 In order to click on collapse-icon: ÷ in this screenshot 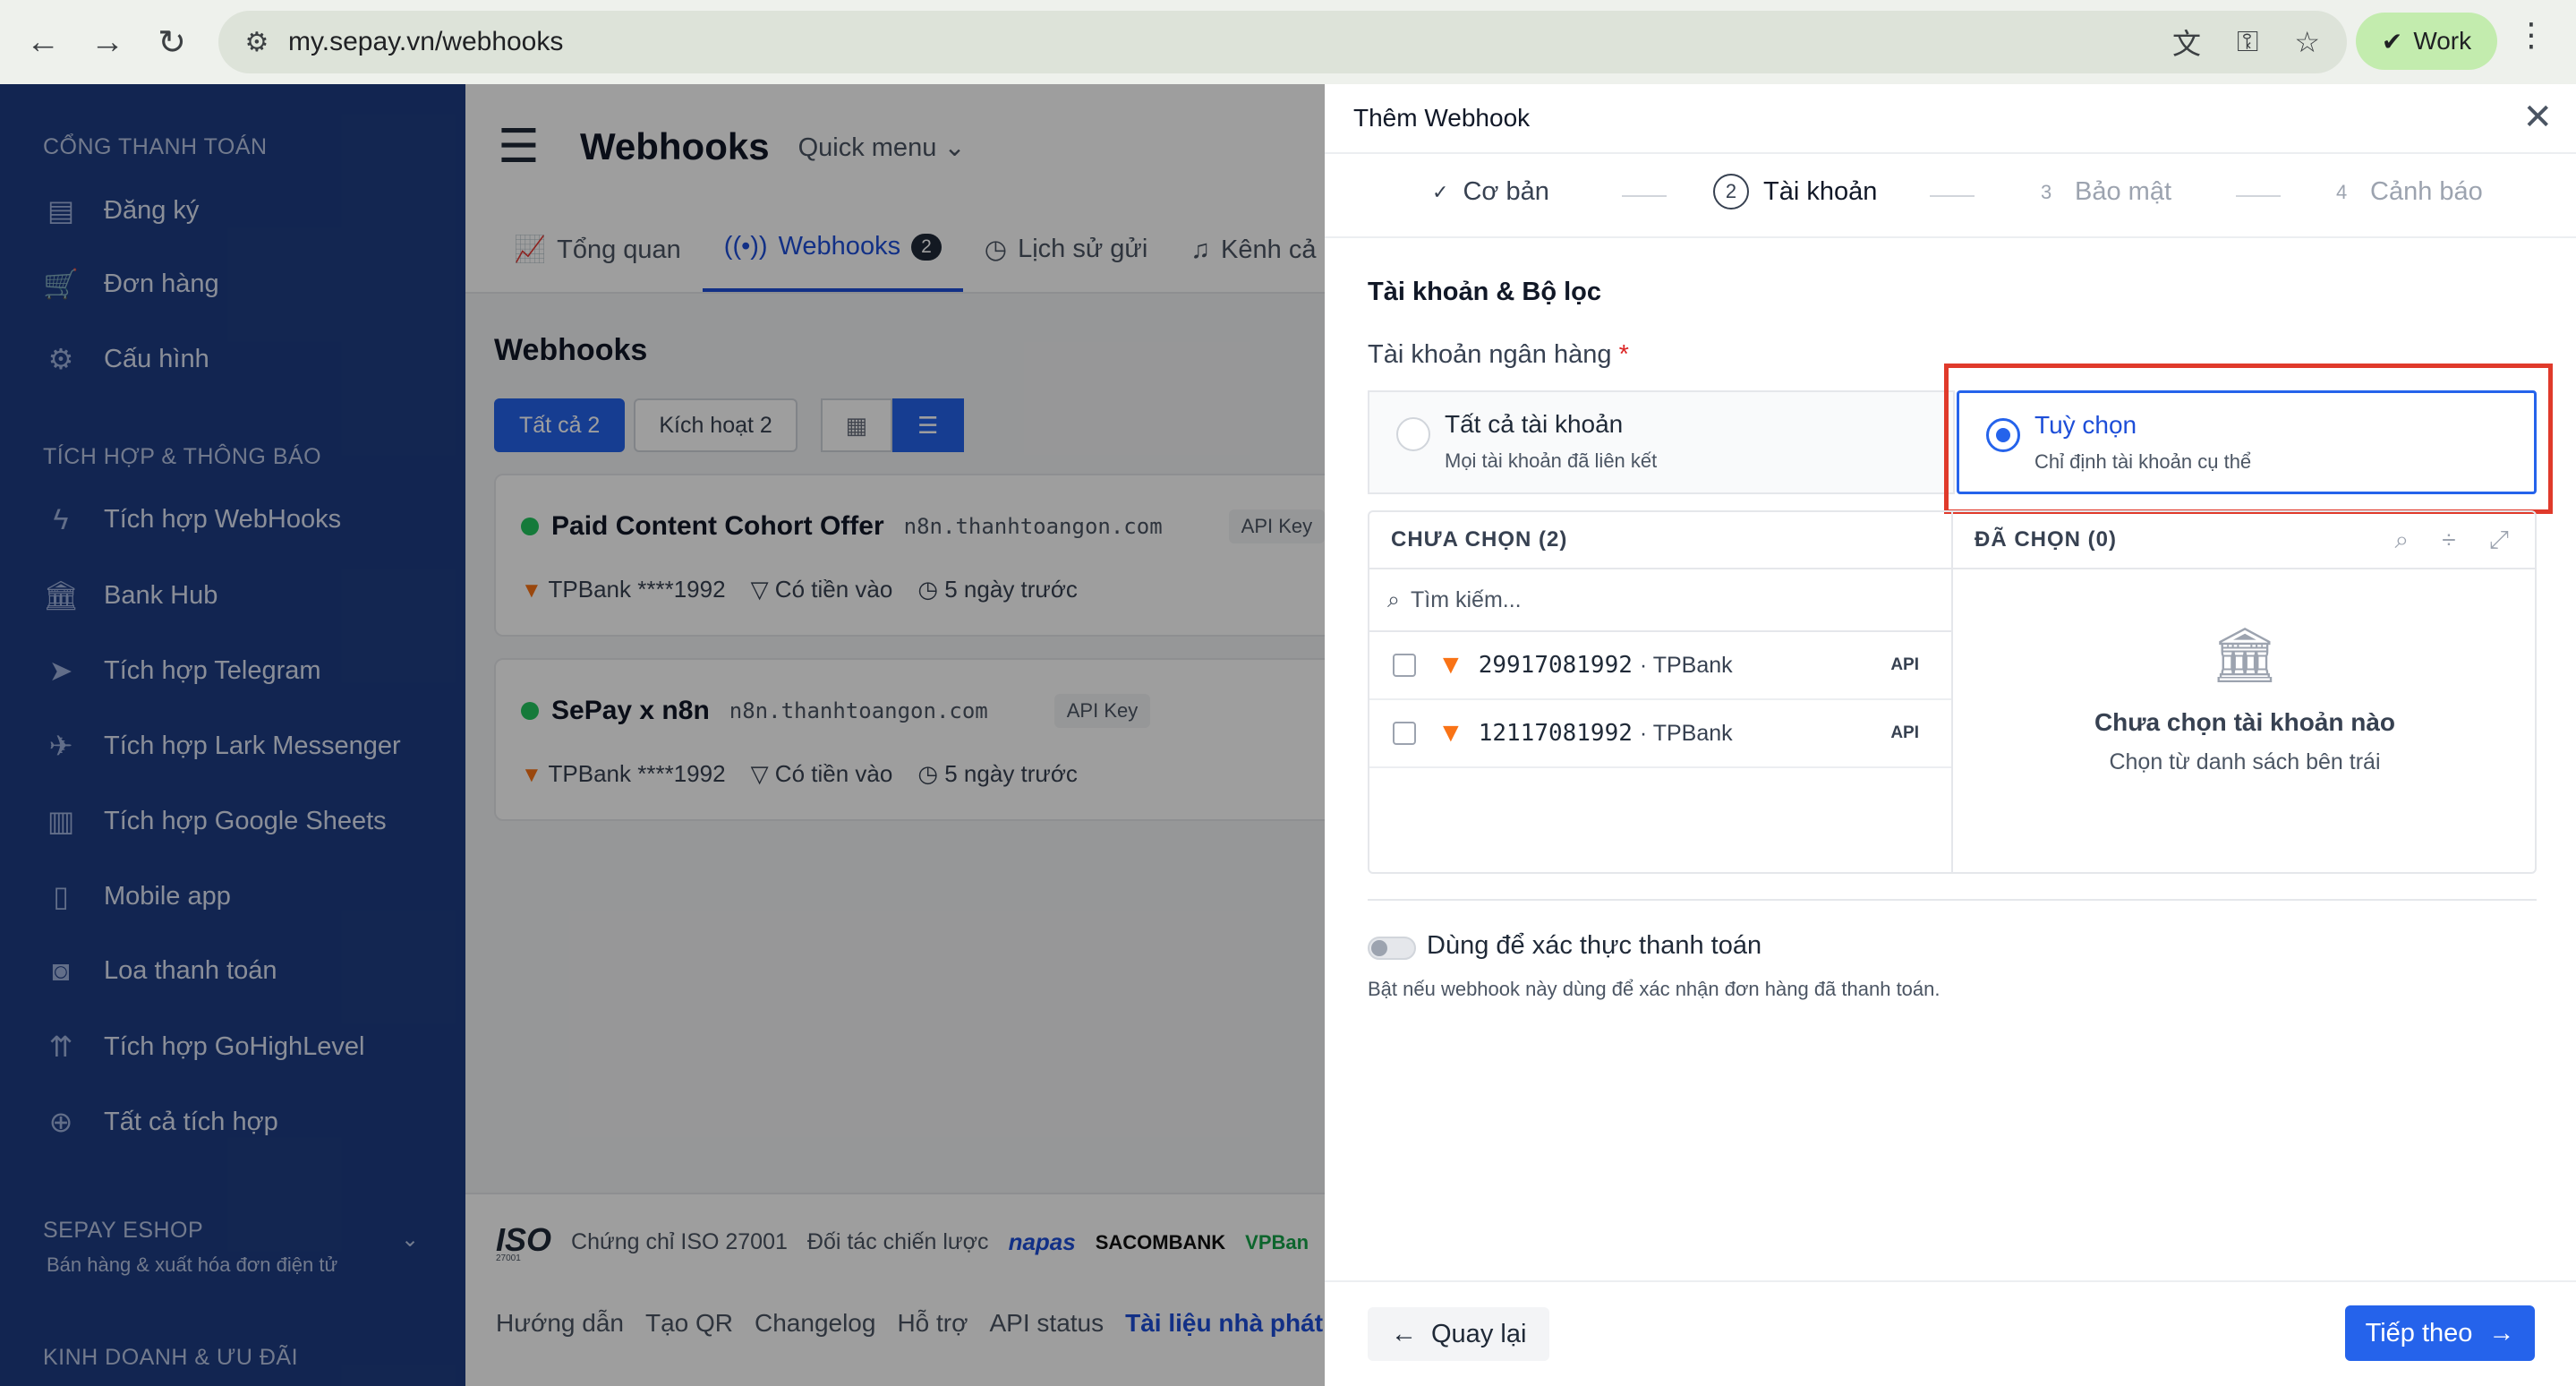, I will do `click(2449, 540)`.